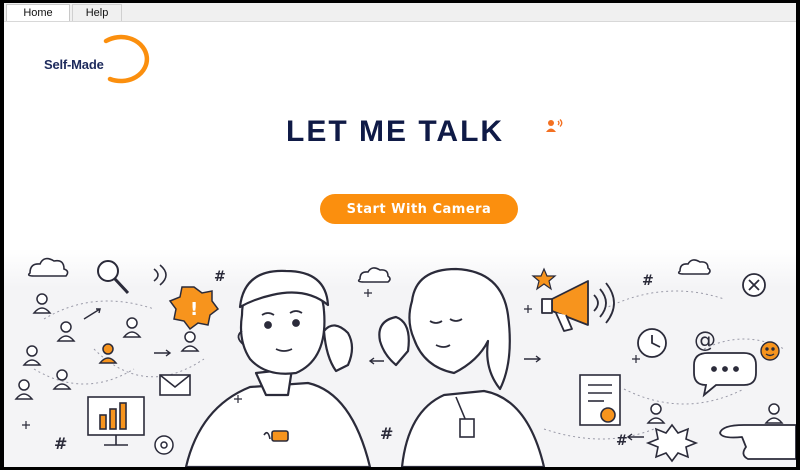 The image size is (800, 470). What do you see at coordinates (395, 131) in the screenshot?
I see `page-title: LET ME TALK` at bounding box center [395, 131].